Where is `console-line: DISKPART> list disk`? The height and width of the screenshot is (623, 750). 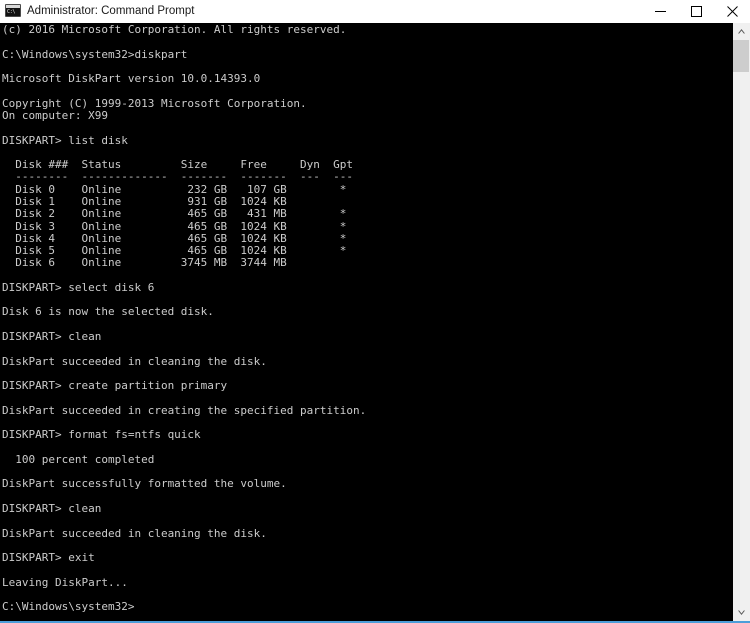 console-line: DISKPART> list disk is located at coordinates (65, 140).